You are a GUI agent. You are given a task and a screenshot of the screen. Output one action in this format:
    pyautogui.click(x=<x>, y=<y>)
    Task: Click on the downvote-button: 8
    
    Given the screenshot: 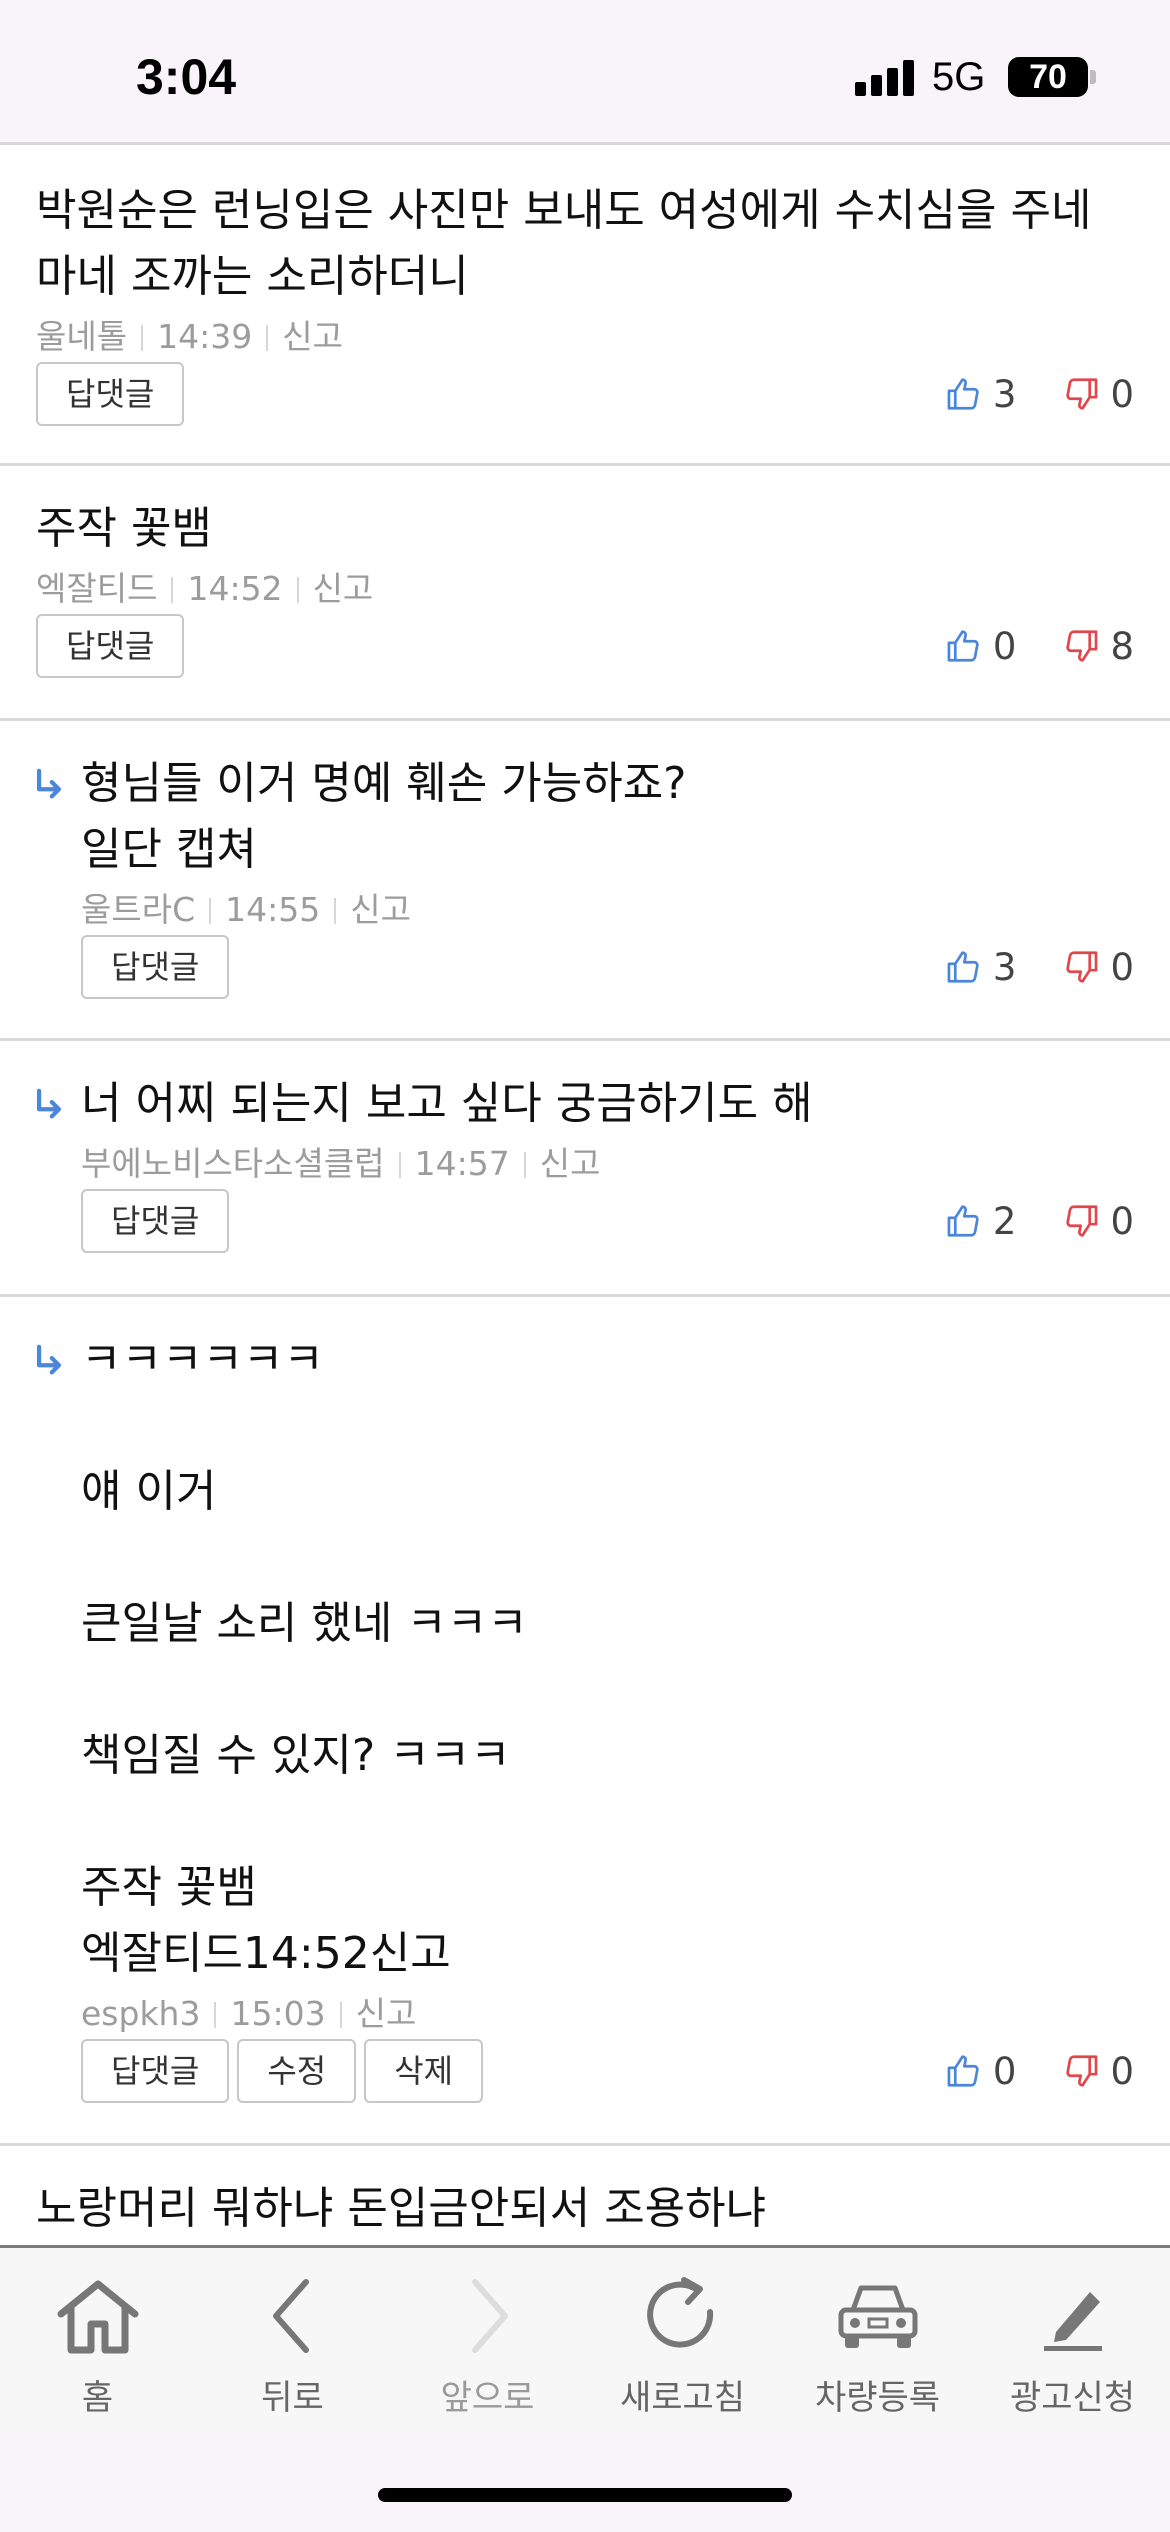 What is the action you would take?
    pyautogui.click(x=1098, y=646)
    